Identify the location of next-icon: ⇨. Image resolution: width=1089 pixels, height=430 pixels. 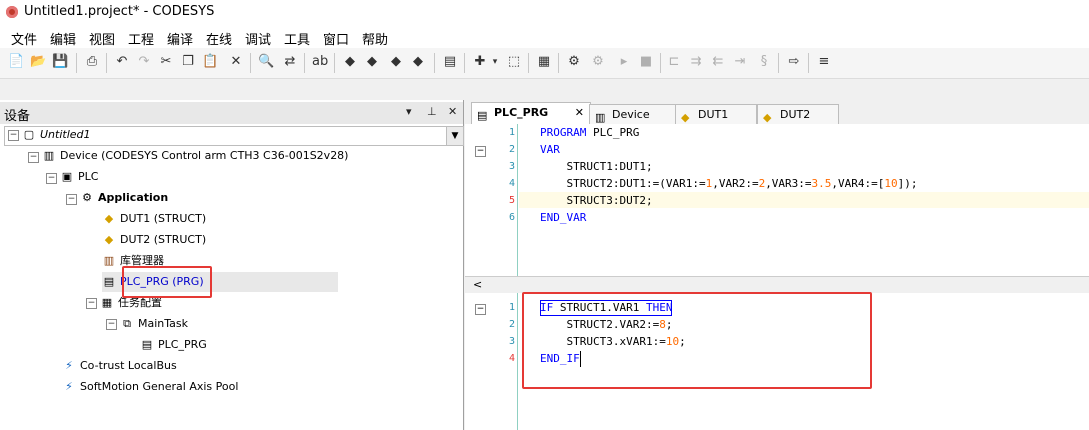
(794, 62).